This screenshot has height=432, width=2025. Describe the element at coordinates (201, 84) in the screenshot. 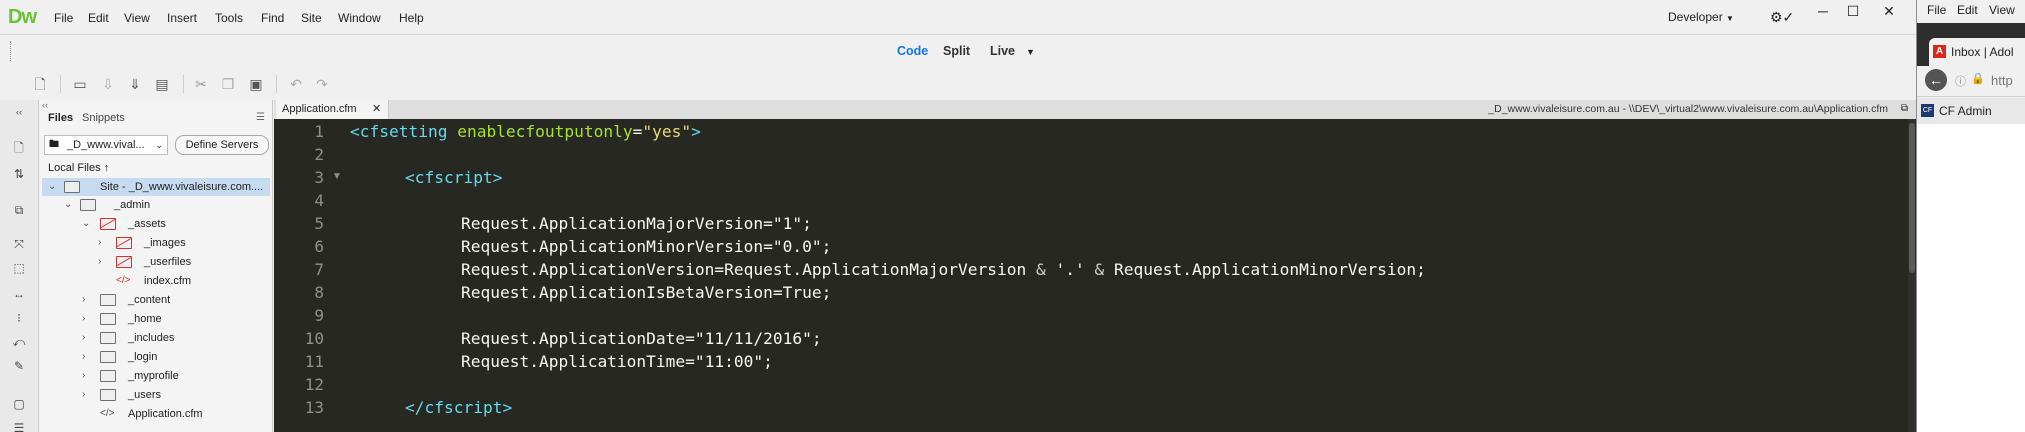

I see `cut-icon: ✂` at that location.